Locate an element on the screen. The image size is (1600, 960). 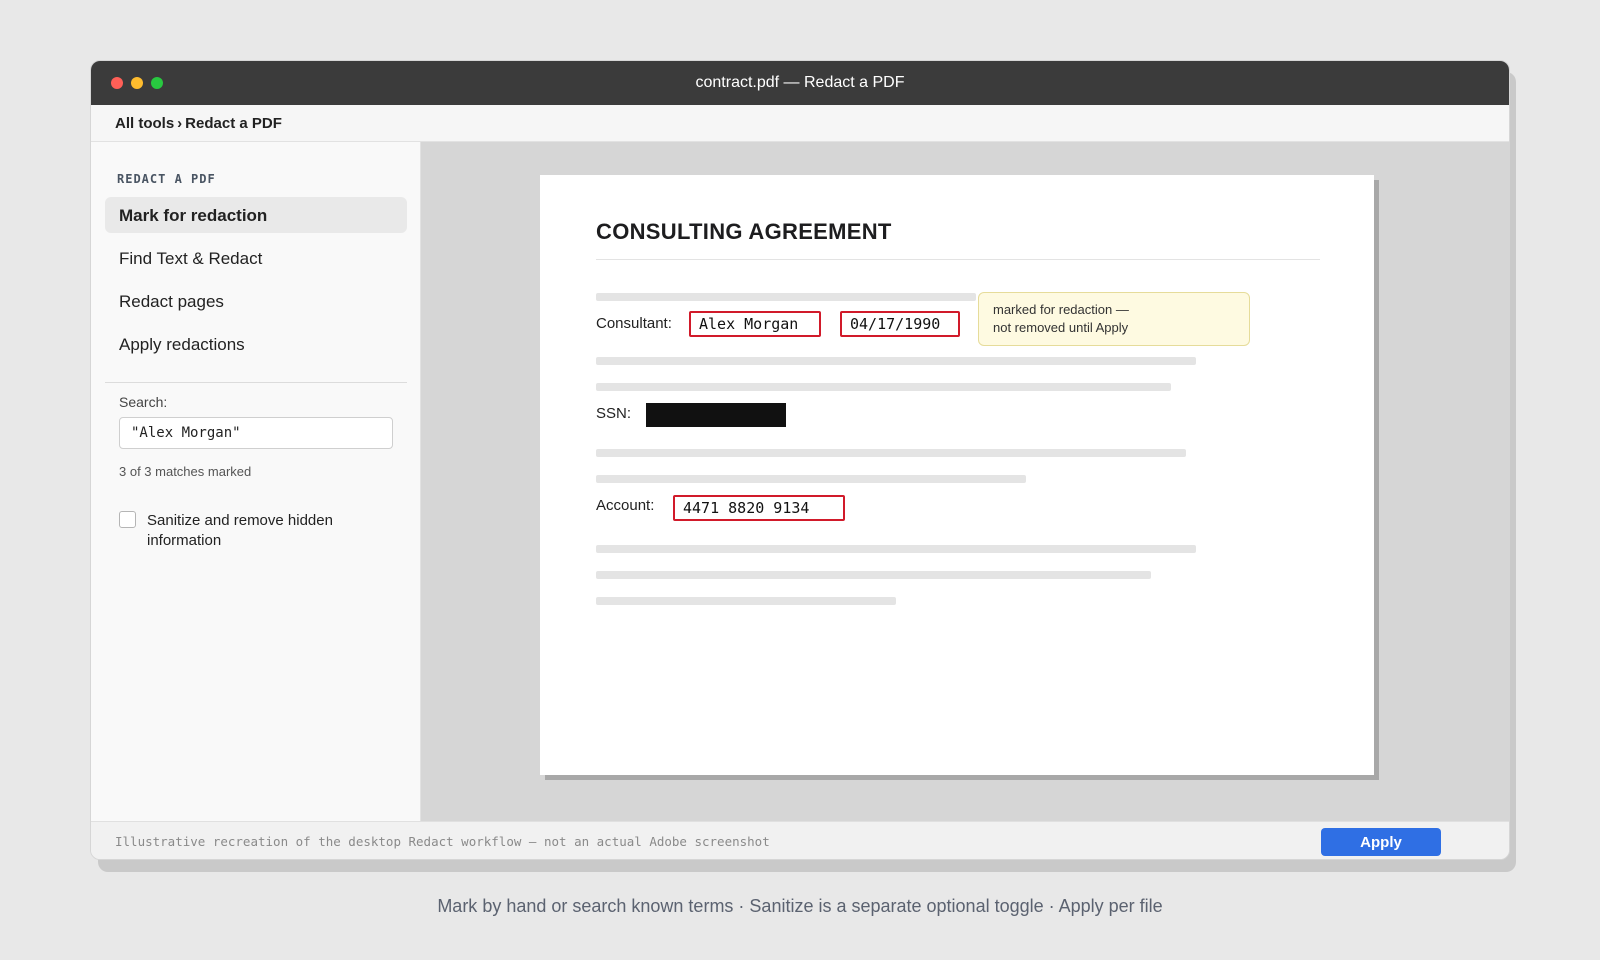
breadcrumb-current: Redact a PDF is located at coordinates (233, 123).